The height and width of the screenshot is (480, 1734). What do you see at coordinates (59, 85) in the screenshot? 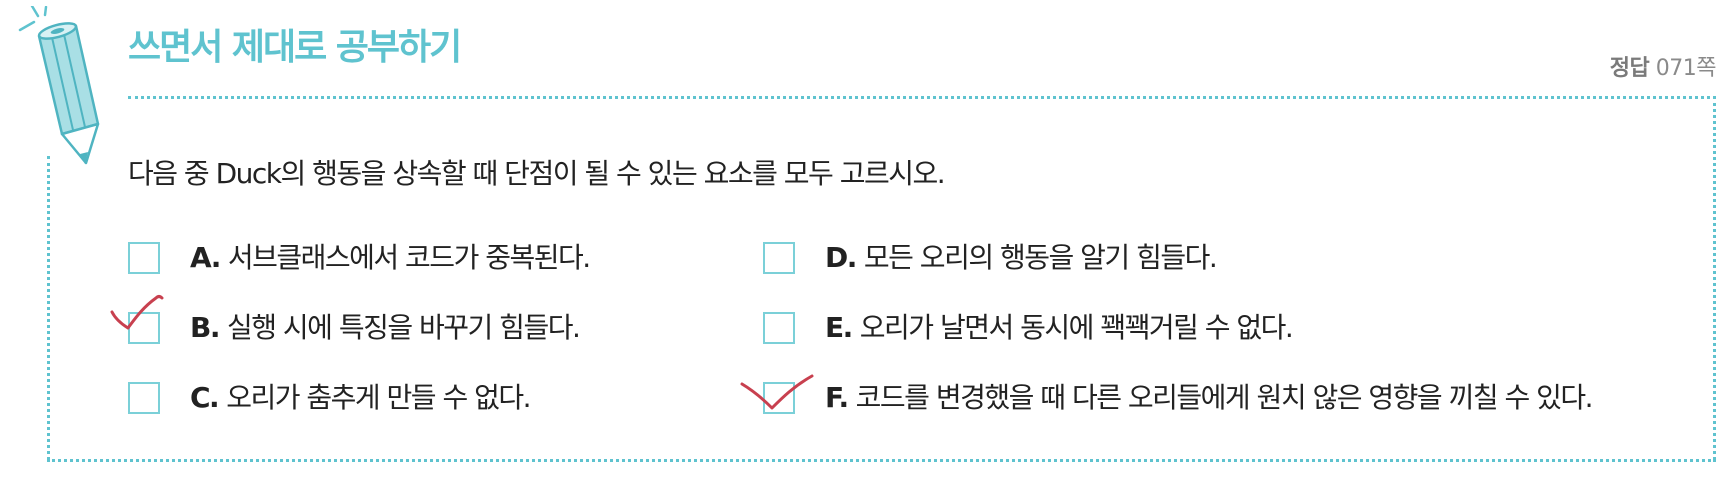
I see `pencil-icon` at bounding box center [59, 85].